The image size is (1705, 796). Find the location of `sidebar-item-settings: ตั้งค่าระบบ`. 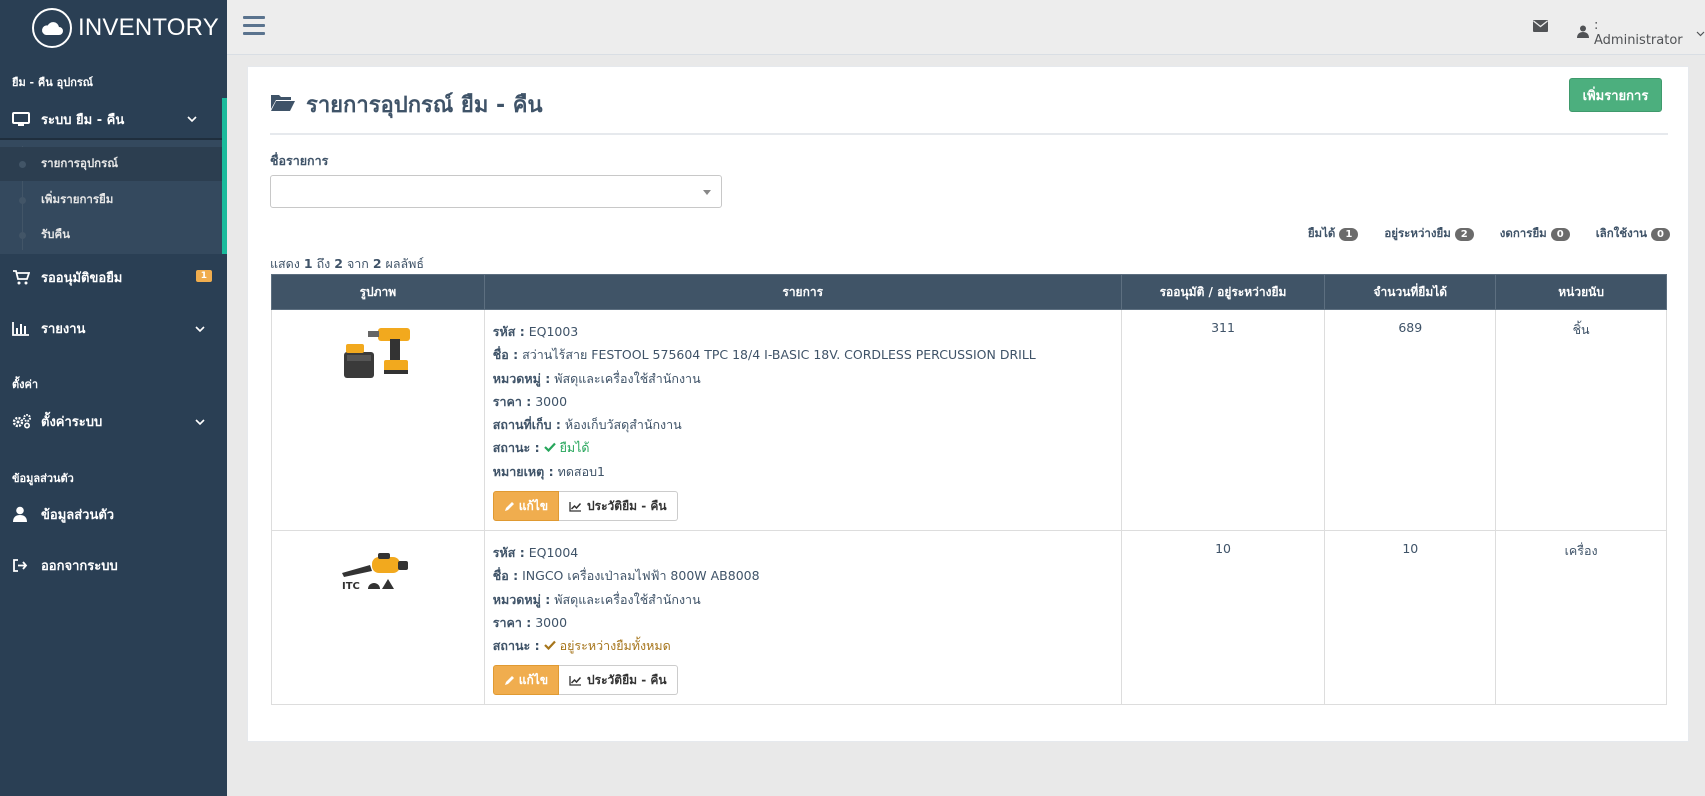

sidebar-item-settings: ตั้งค่าระบบ is located at coordinates (113, 421).